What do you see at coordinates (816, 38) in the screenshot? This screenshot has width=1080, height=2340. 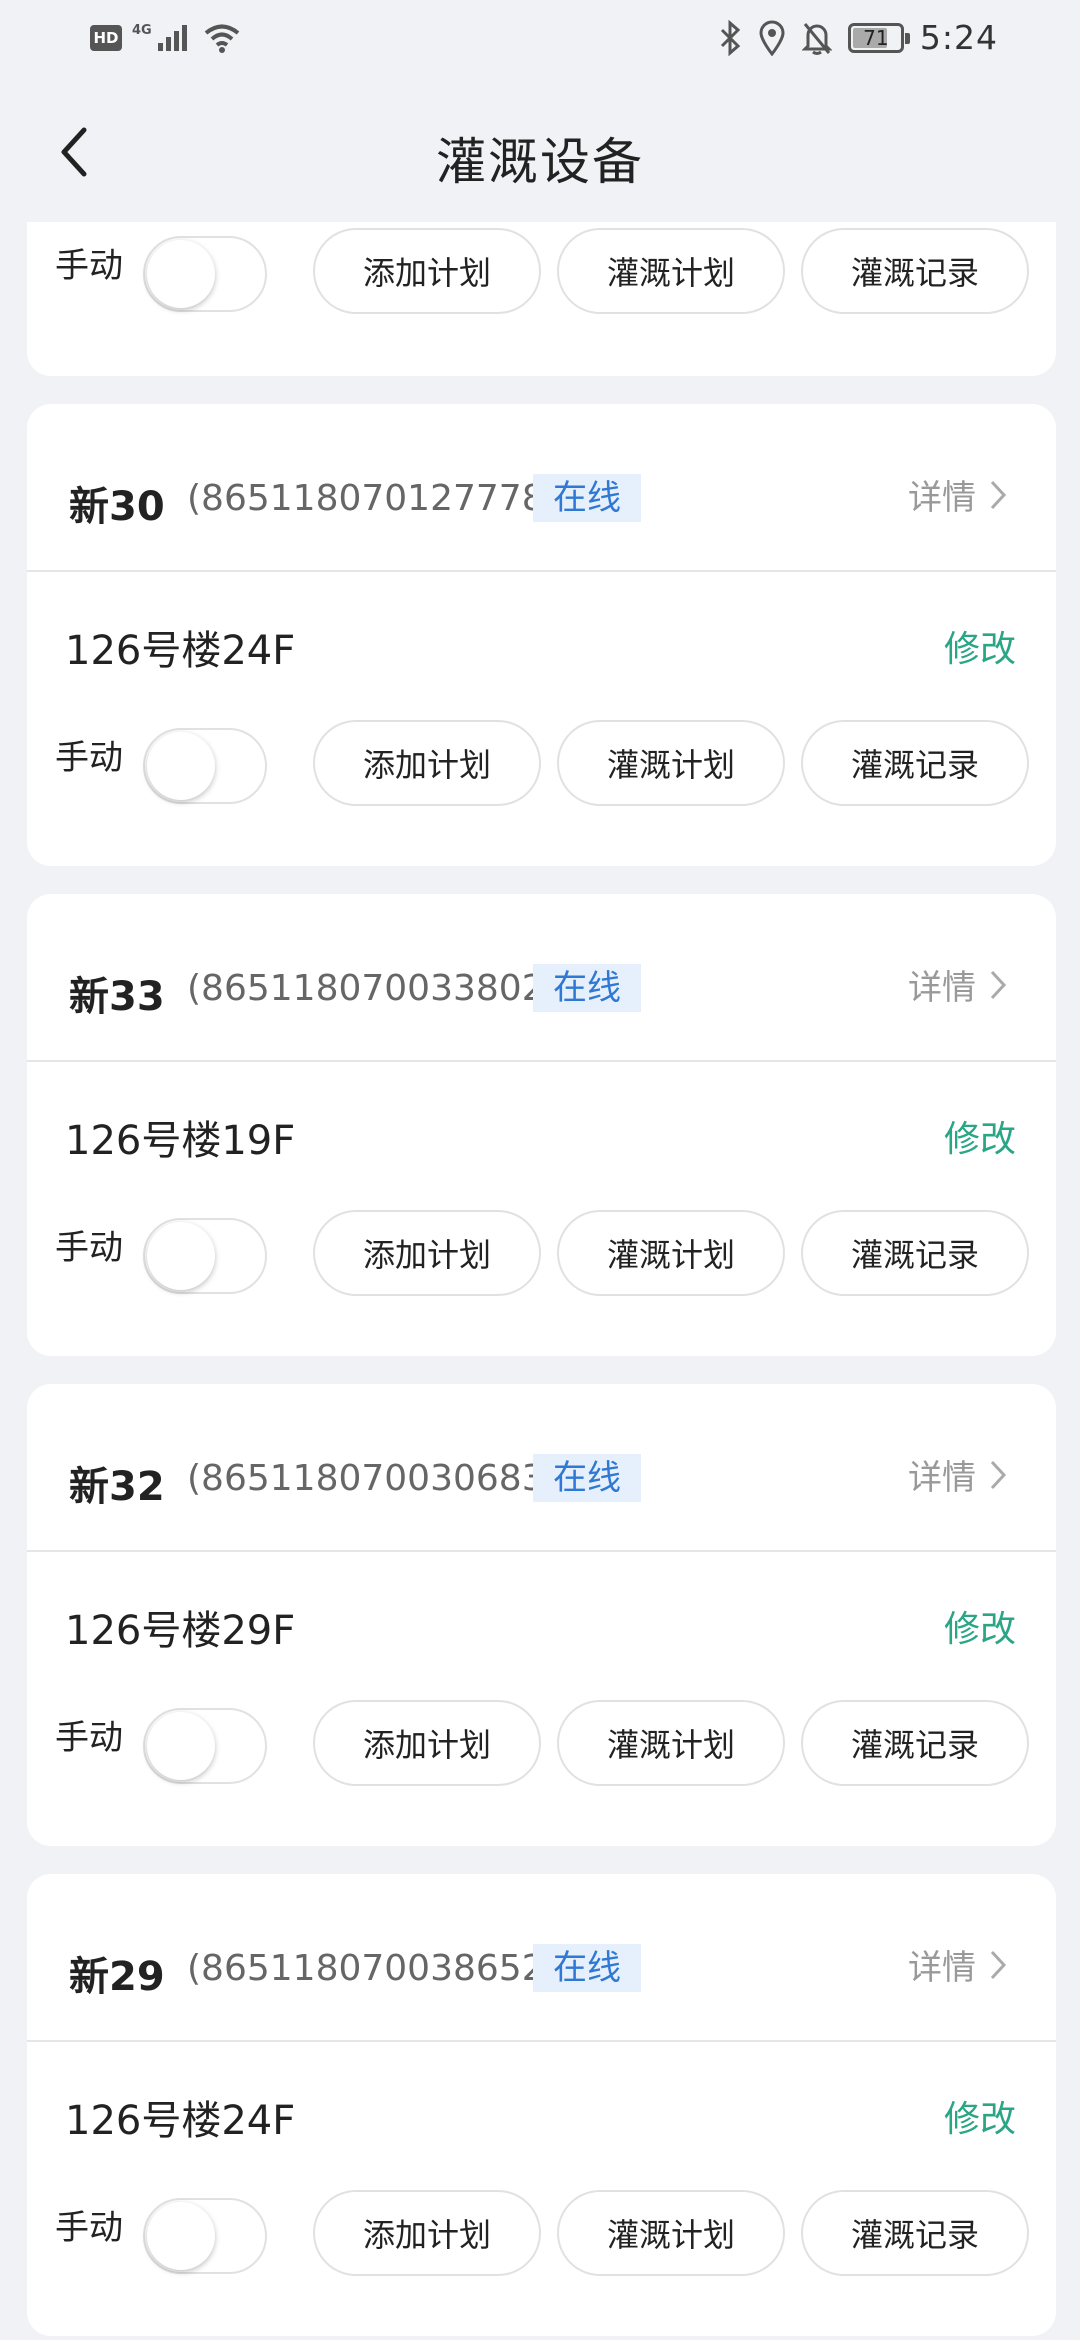 I see `bell-off-icon` at bounding box center [816, 38].